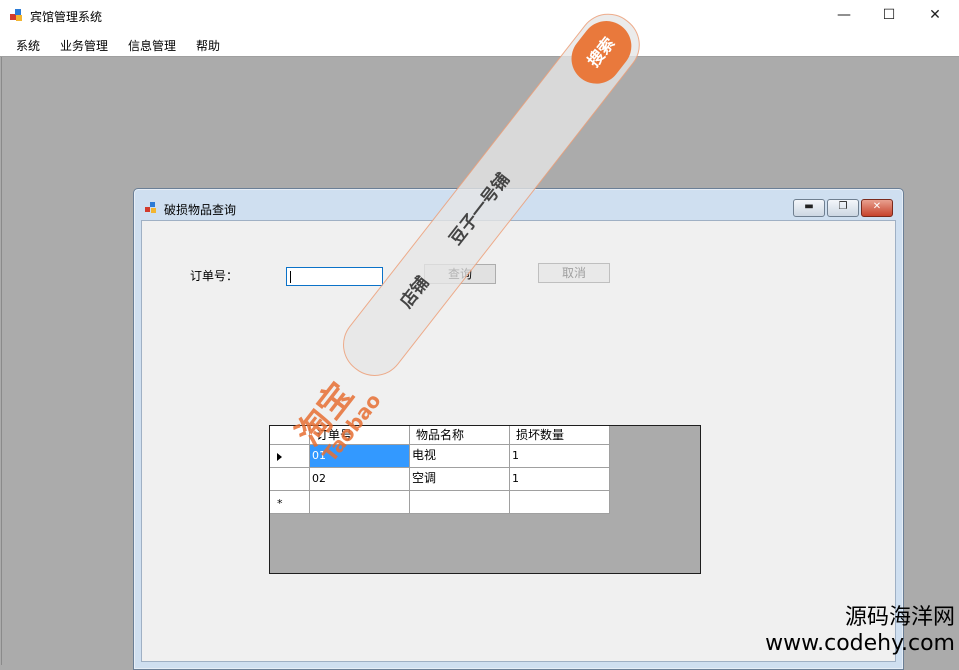 Image resolution: width=959 pixels, height=670 pixels. I want to click on close-button: ✕, so click(935, 15).